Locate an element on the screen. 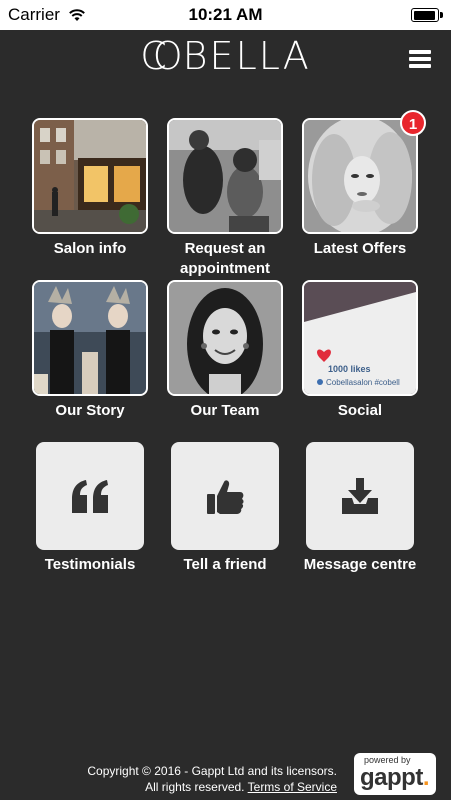  brand-logo: CO BELLA is located at coordinates (225, 56).